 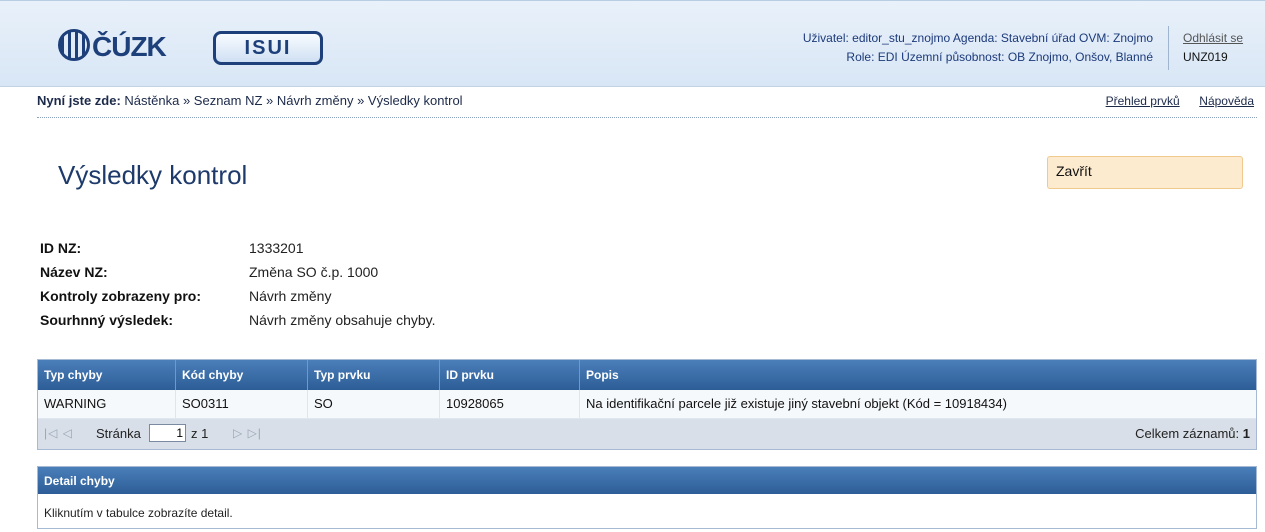 I want to click on detail-text: Kliknutím v tabulce zobrazíte detail., so click(x=138, y=513).